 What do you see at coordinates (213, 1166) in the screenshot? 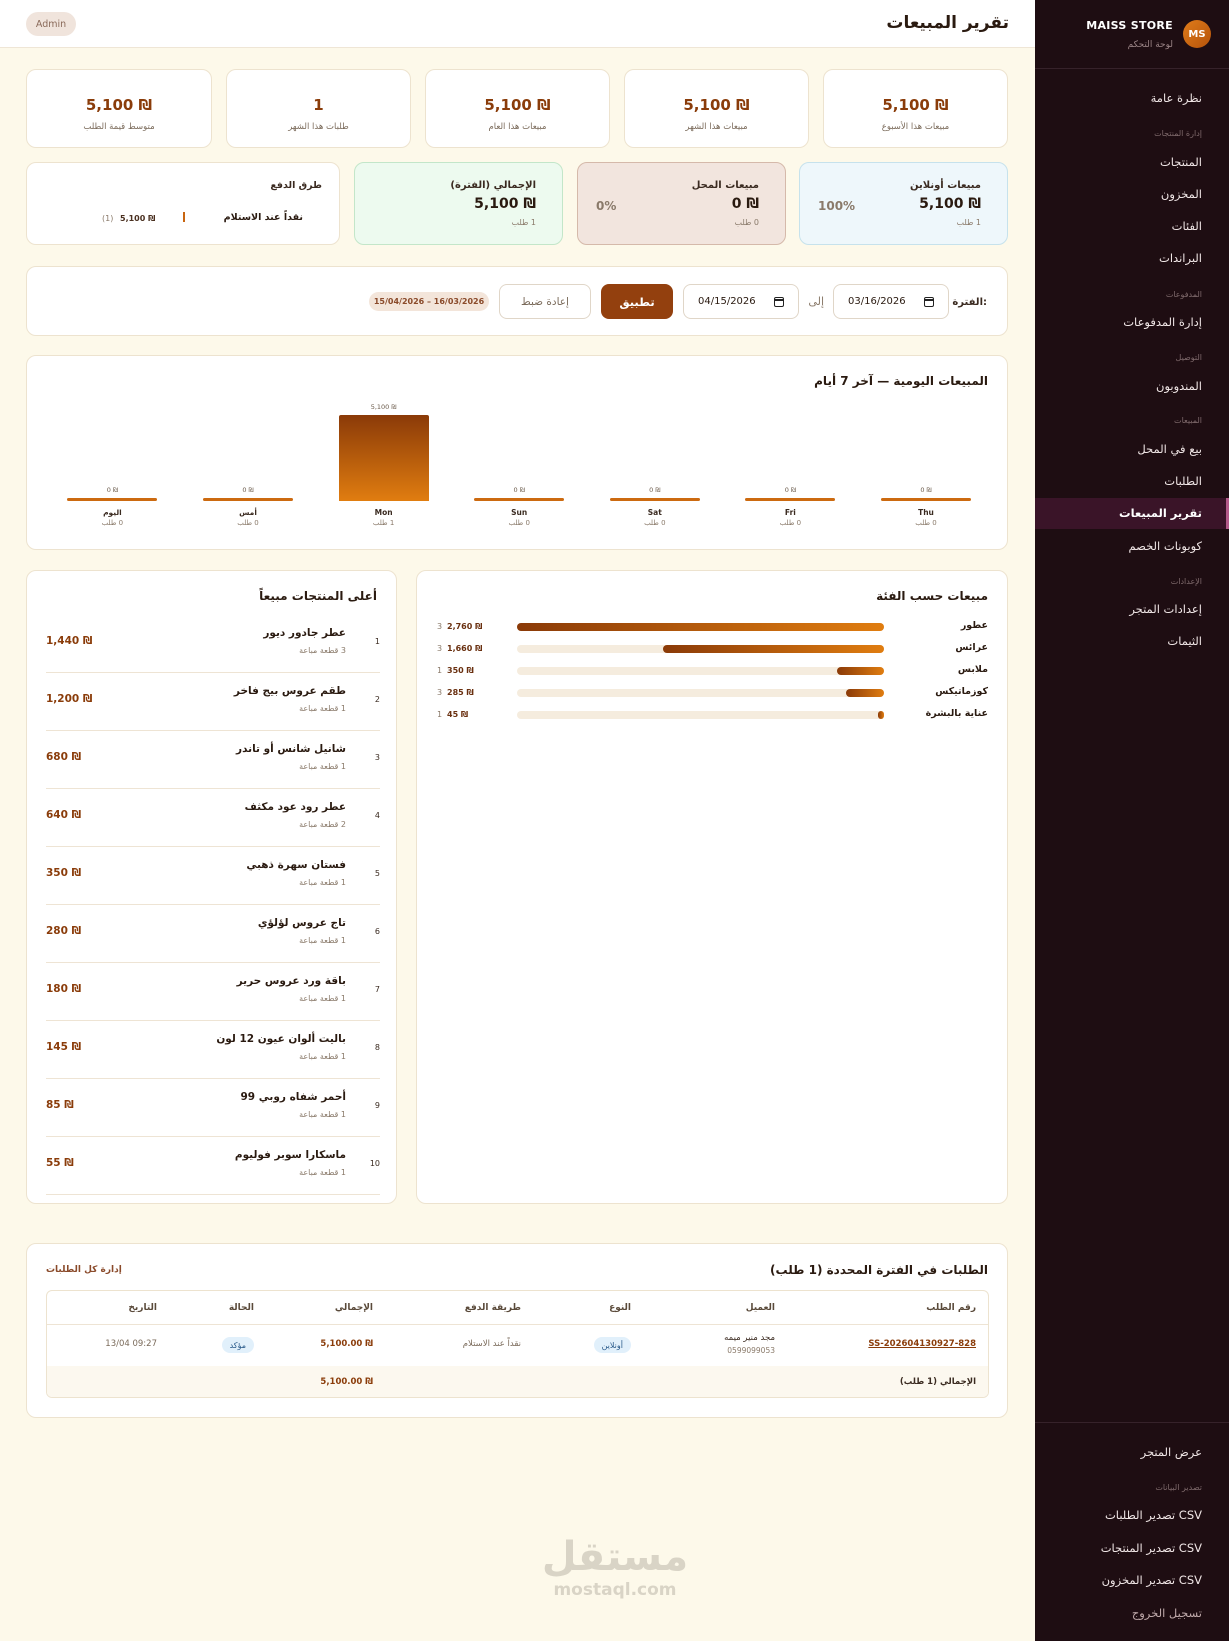
I see `list-item: 10 ماسكارا سوبر فوليوم 1 قطعة مباعة 55 ₪` at bounding box center [213, 1166].